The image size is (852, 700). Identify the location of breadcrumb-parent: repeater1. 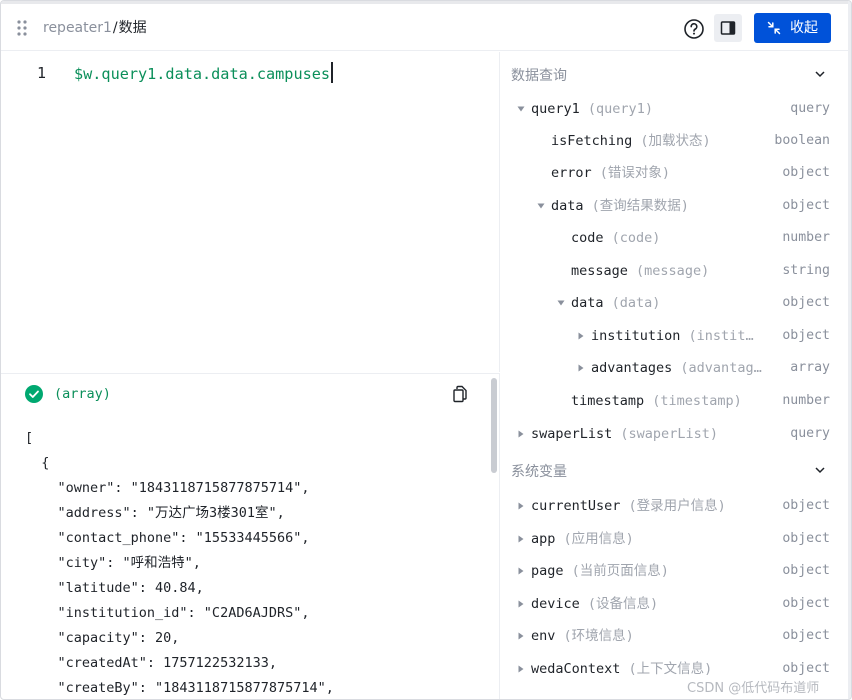
(77, 28).